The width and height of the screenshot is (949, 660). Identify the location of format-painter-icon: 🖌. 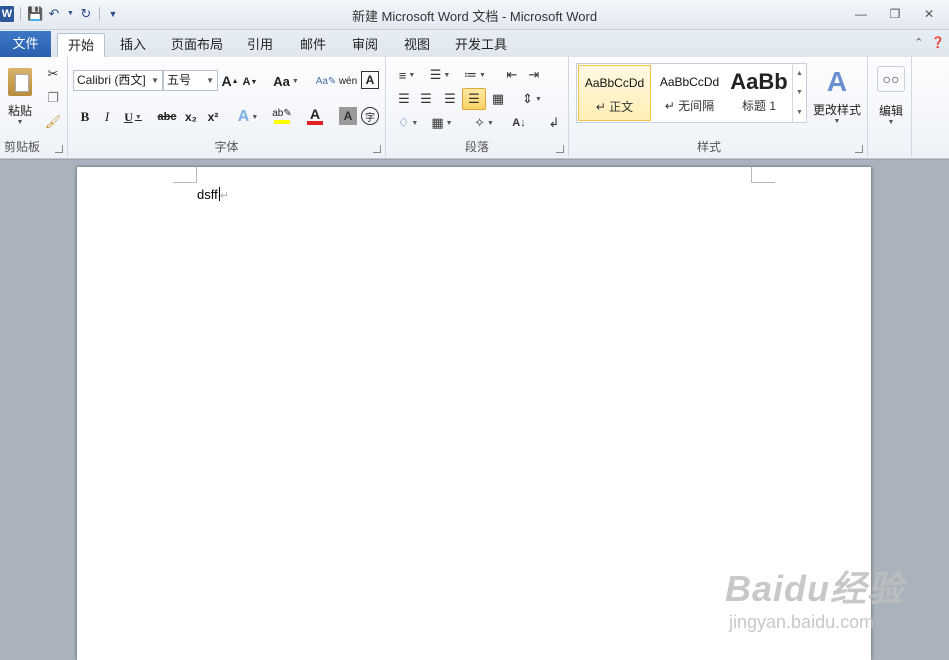
(53, 122).